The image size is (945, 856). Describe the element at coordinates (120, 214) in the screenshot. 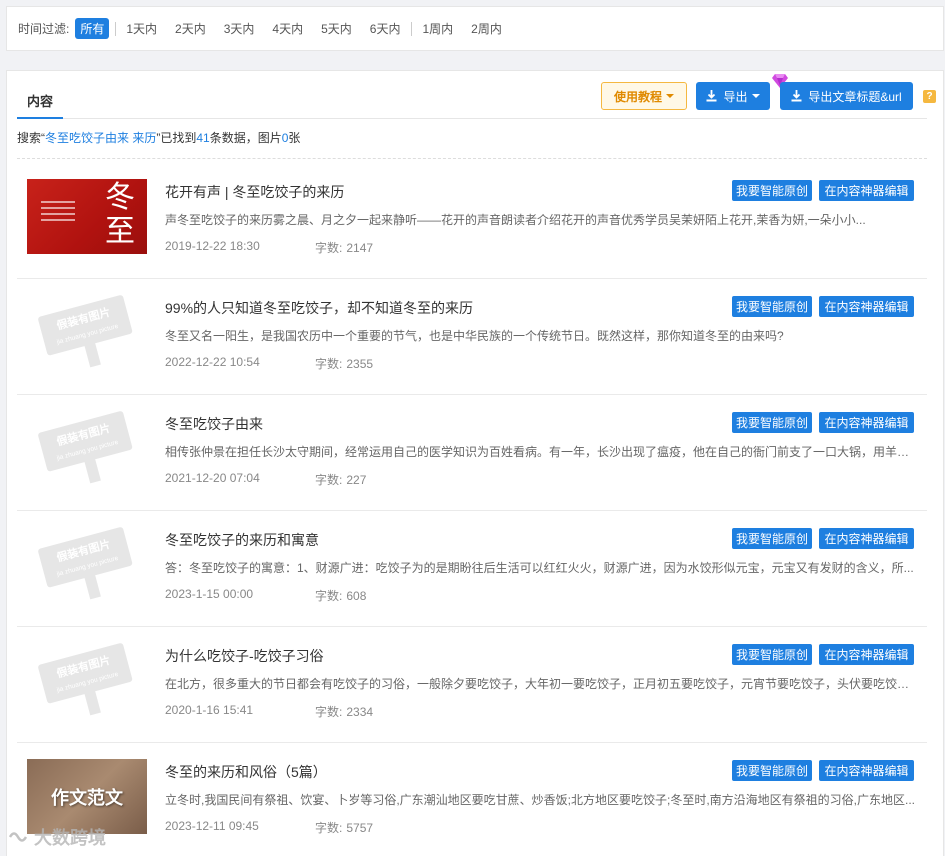

I see `thumbnail-calligraphy: 冬 至` at that location.